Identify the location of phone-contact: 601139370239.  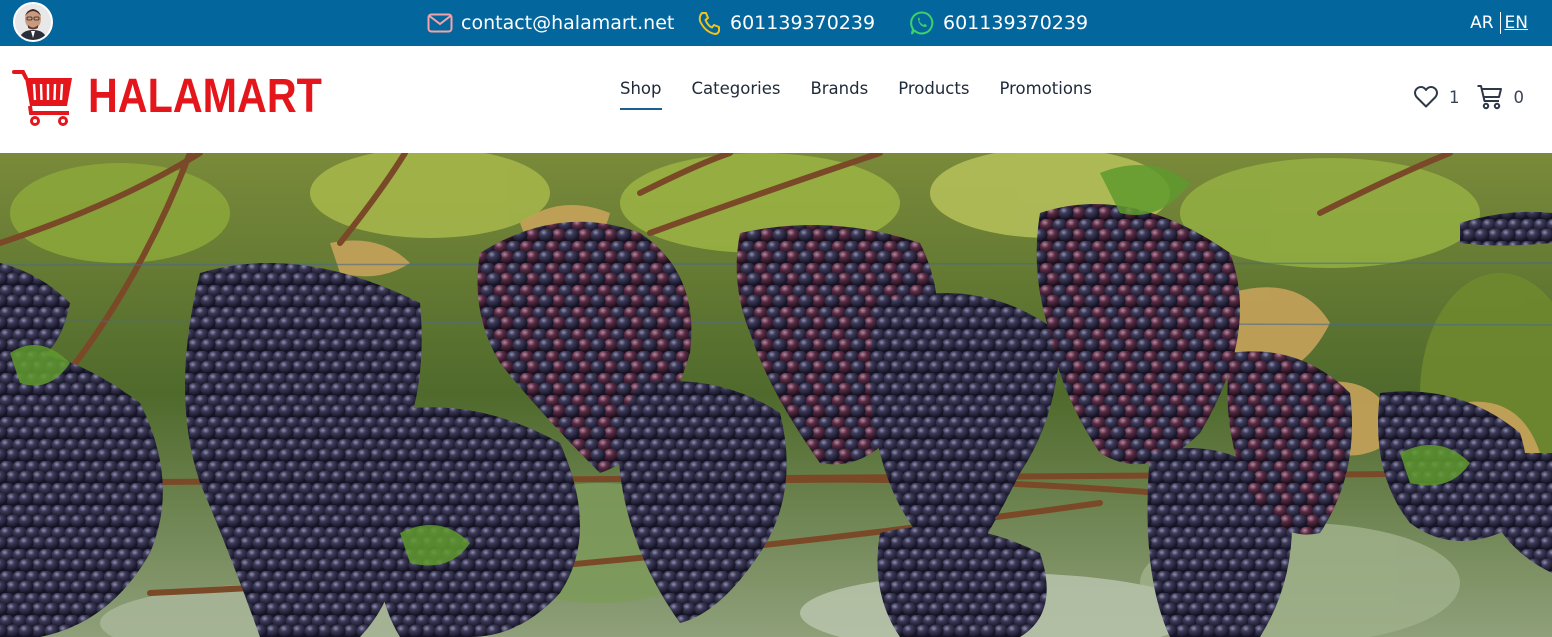
(785, 23).